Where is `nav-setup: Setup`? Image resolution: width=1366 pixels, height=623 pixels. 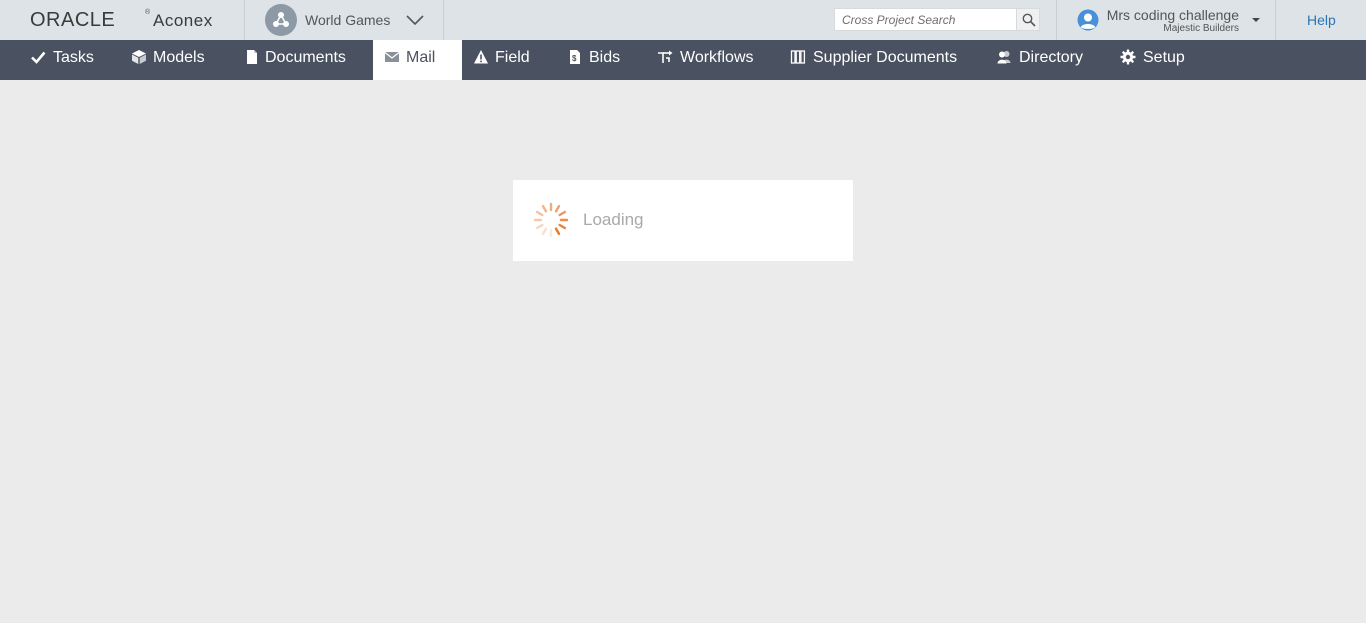 nav-setup: Setup is located at coordinates (1156, 60).